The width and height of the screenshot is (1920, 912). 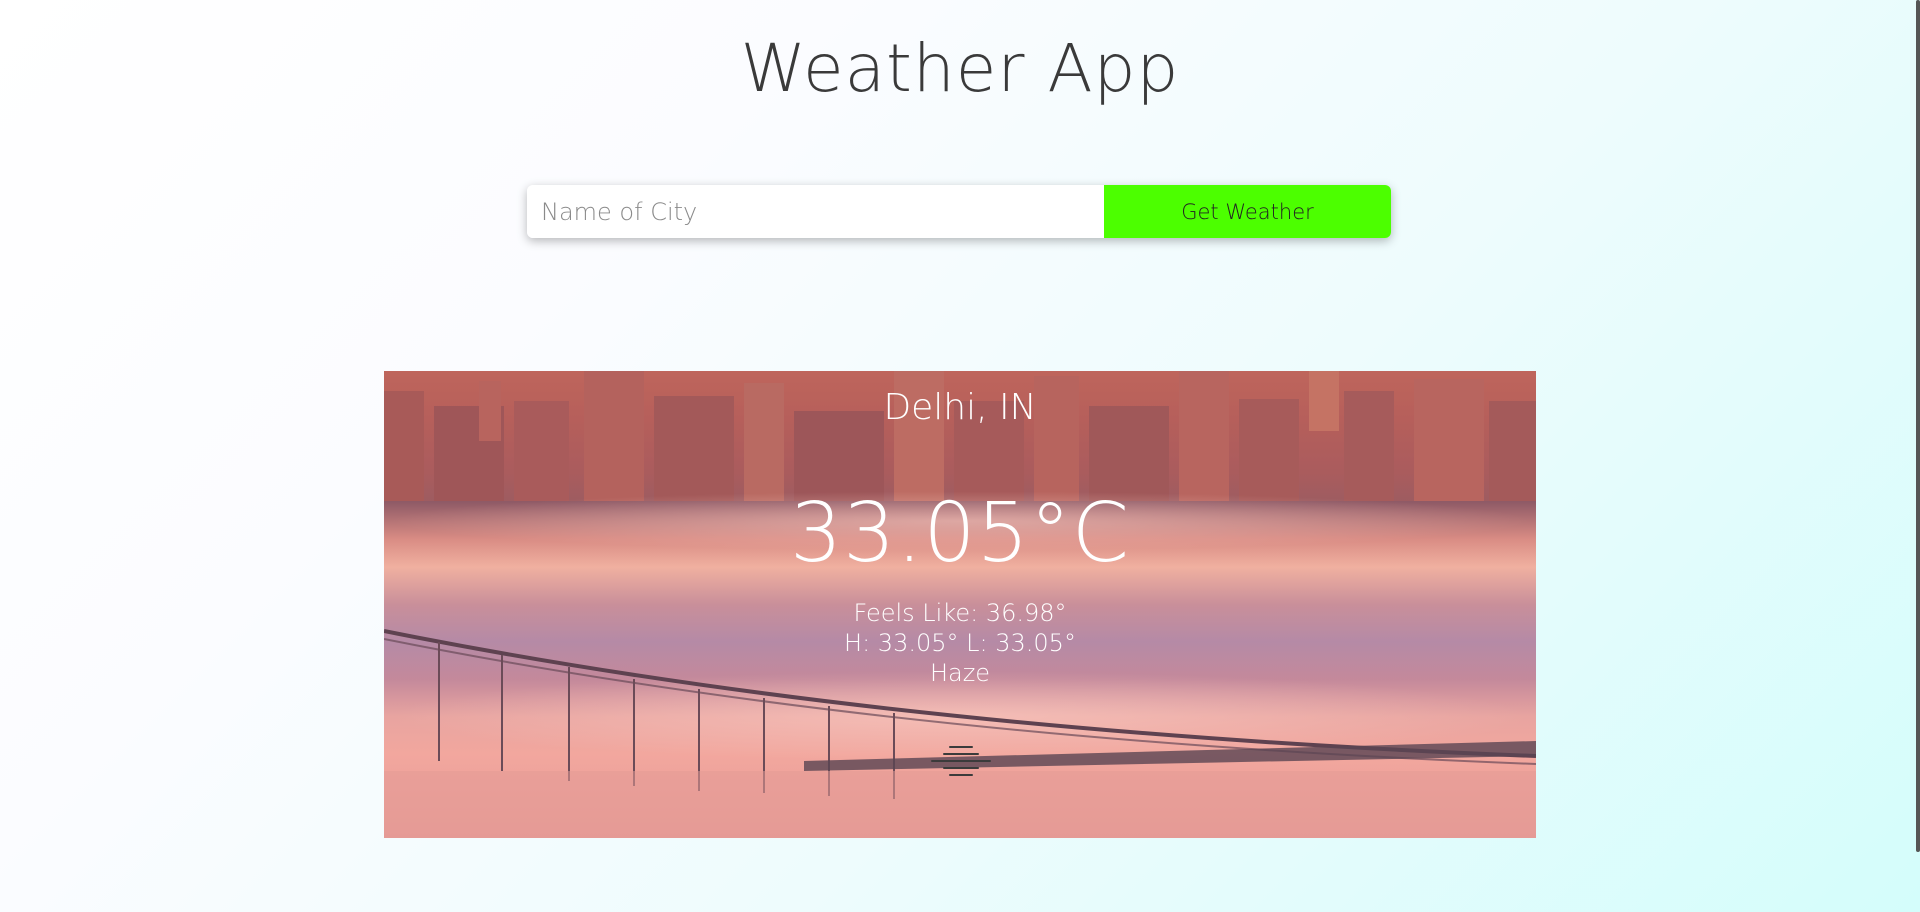 I want to click on city-search-input, so click(x=815, y=211).